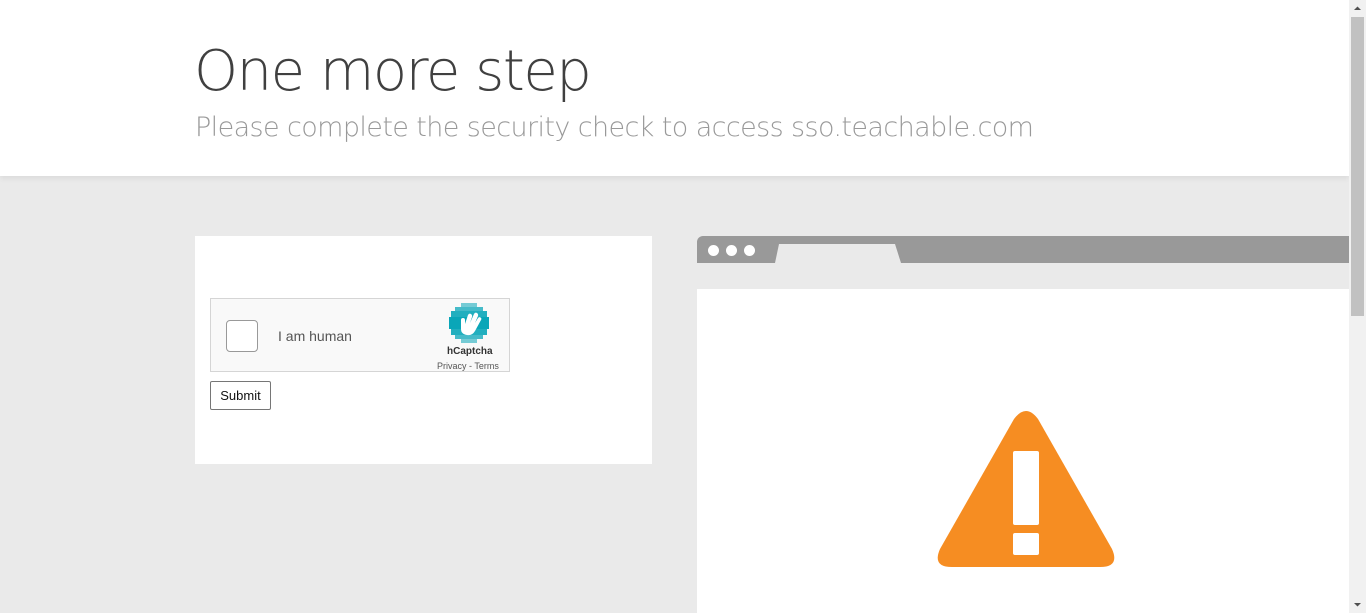  I want to click on warning-icon, so click(1026, 489).